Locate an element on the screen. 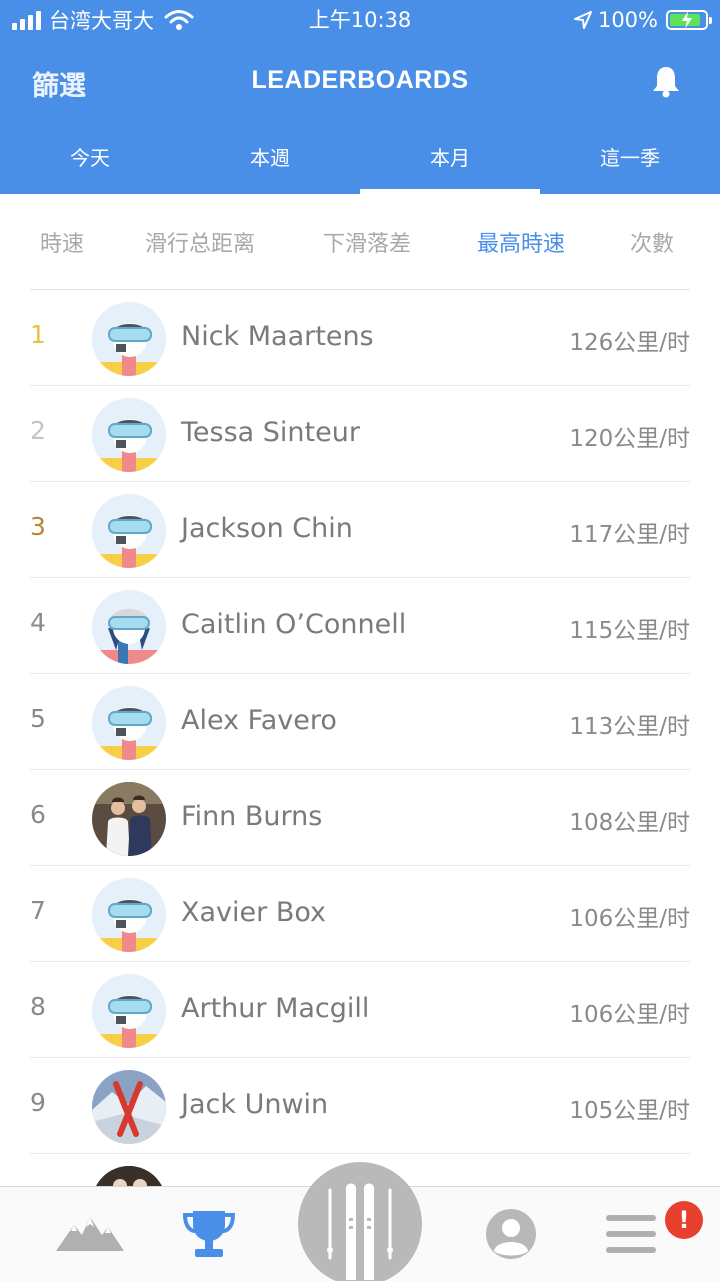 This screenshot has width=720, height=1281. location-arrow-icon is located at coordinates (582, 20).